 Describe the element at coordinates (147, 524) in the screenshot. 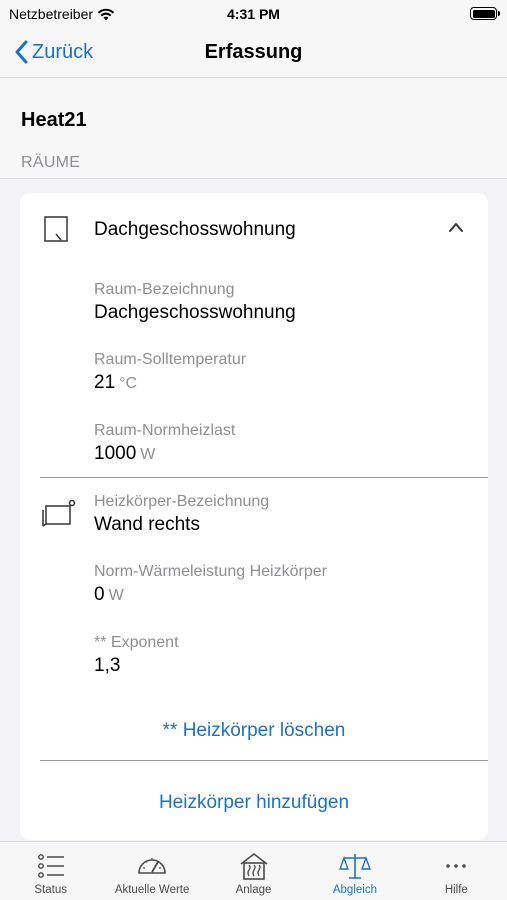

I see `radiator-name-value: Wand rechts` at that location.